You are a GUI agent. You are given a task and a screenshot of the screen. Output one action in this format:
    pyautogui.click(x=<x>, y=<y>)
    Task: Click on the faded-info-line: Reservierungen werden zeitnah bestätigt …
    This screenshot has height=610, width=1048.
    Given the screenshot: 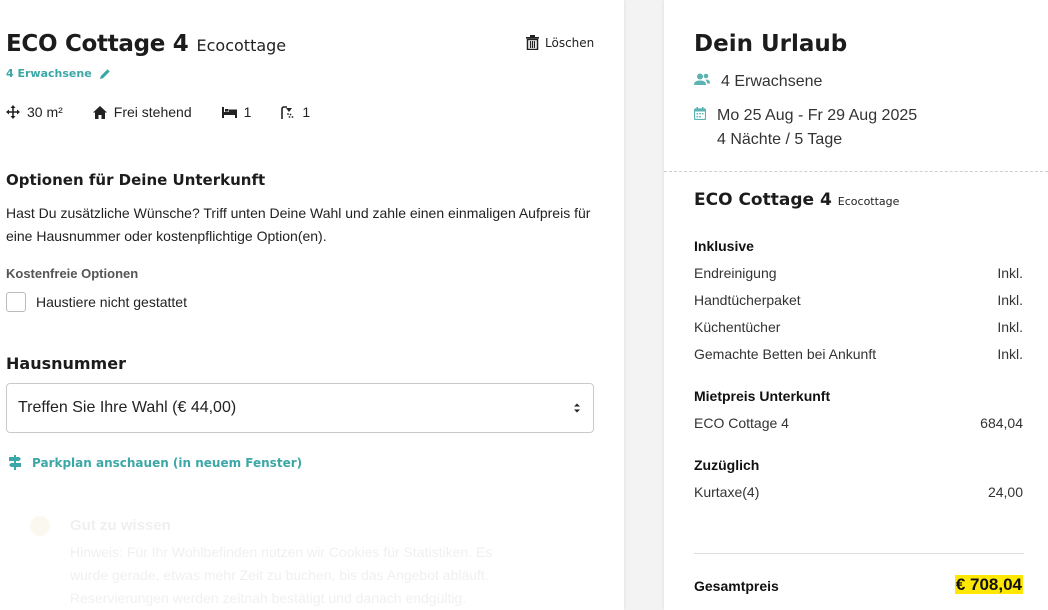 What is the action you would take?
    pyautogui.click(x=268, y=598)
    